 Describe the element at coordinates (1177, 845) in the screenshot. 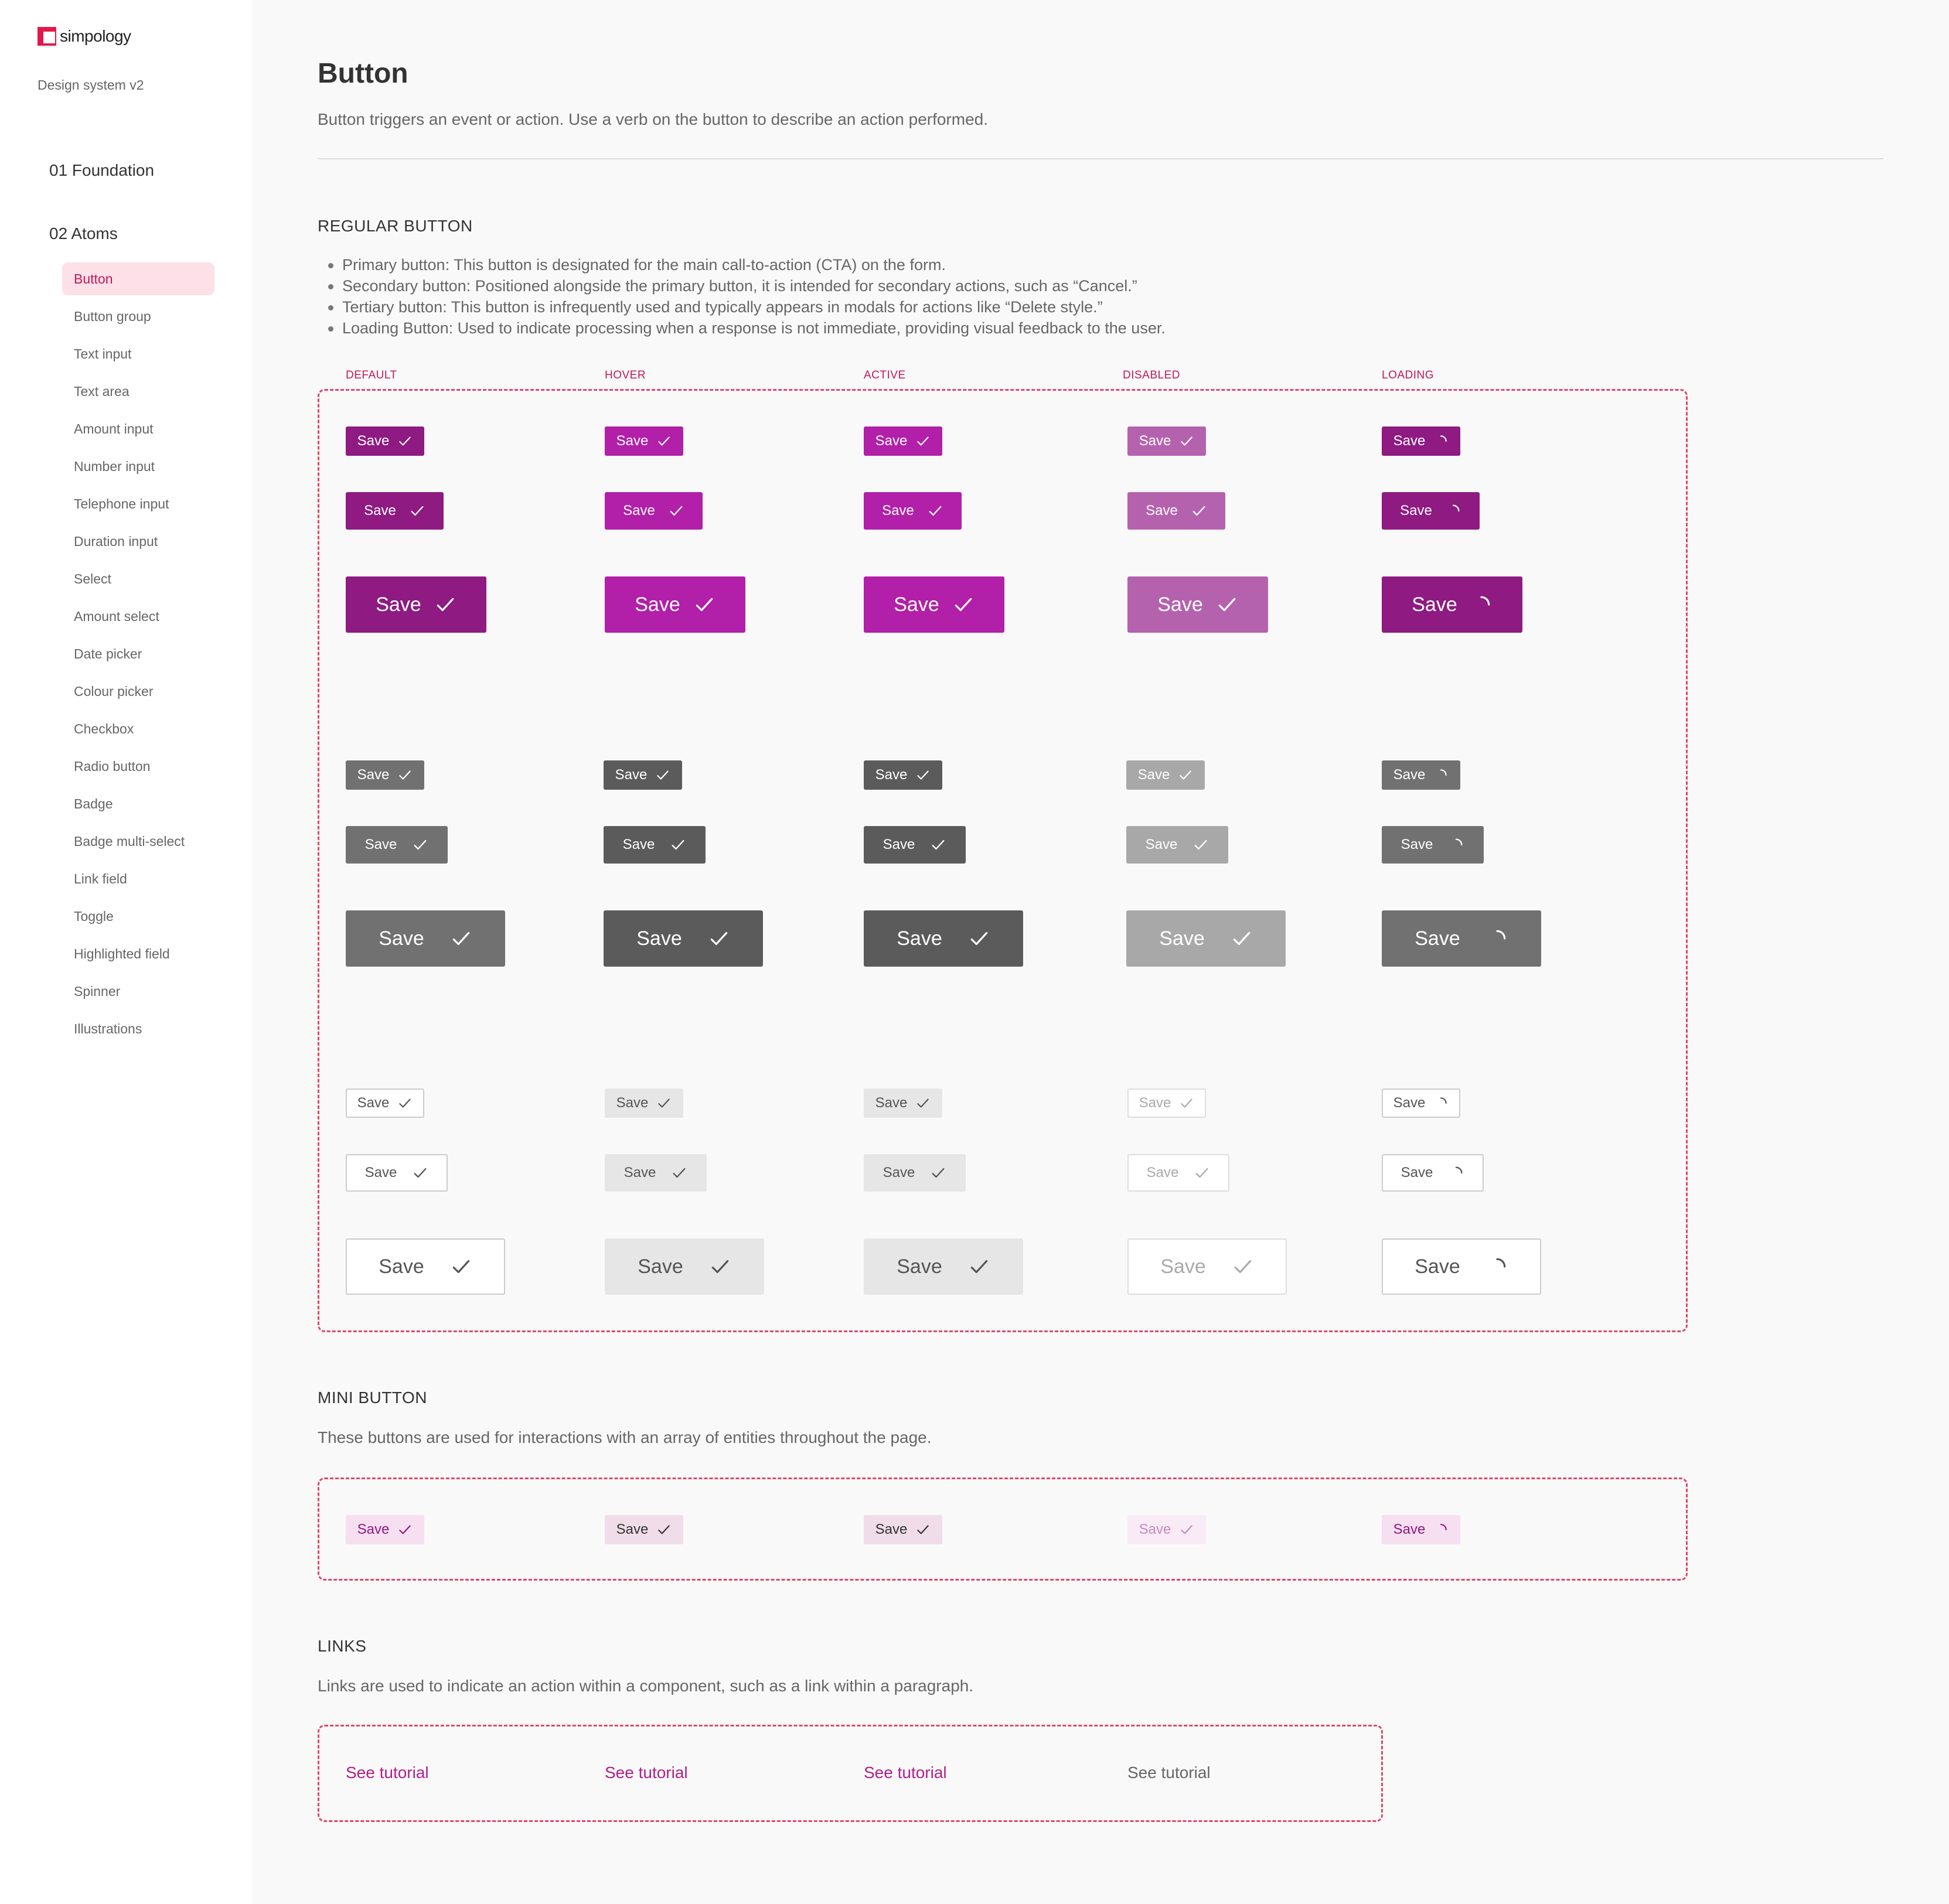

I see `secondary-medium-disabled-button: Save` at that location.